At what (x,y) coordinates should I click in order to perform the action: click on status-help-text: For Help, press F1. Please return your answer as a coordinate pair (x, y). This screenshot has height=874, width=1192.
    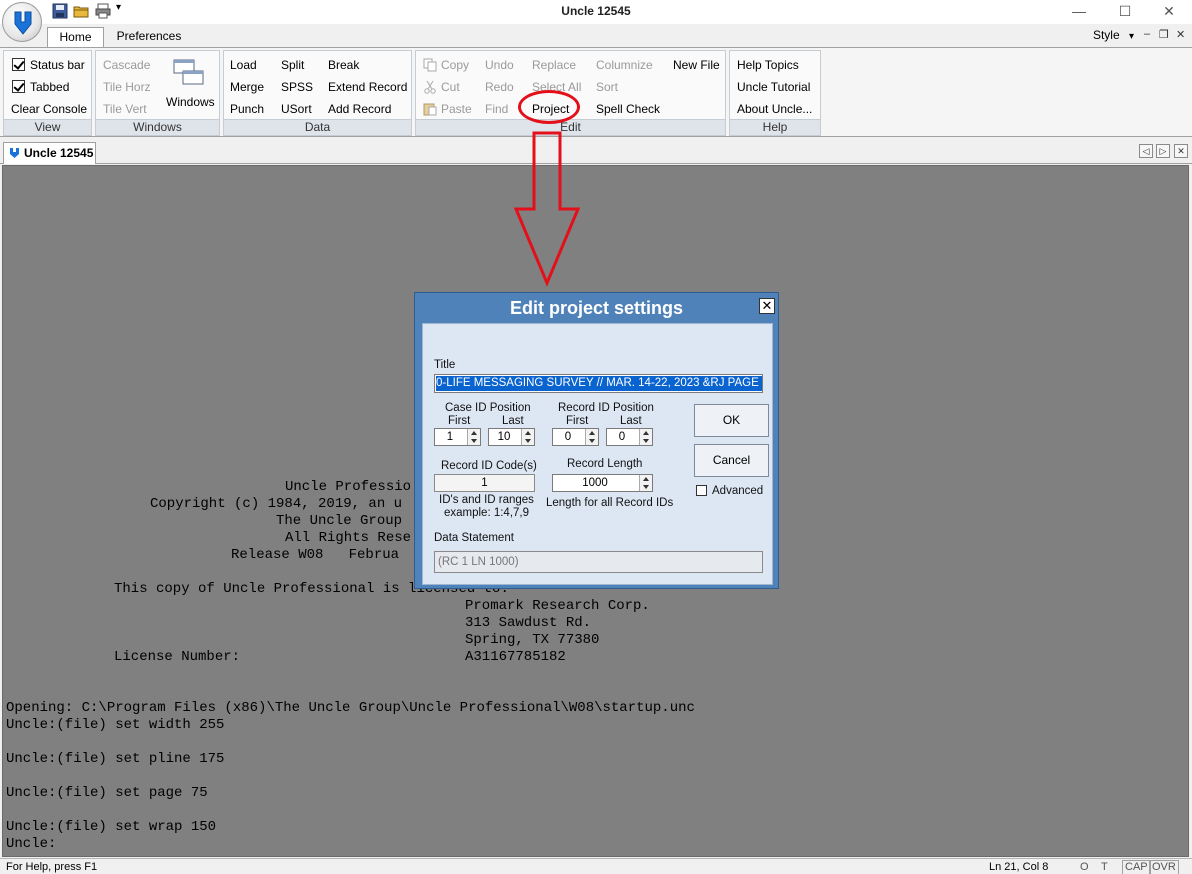
    Looking at the image, I should click on (52, 867).